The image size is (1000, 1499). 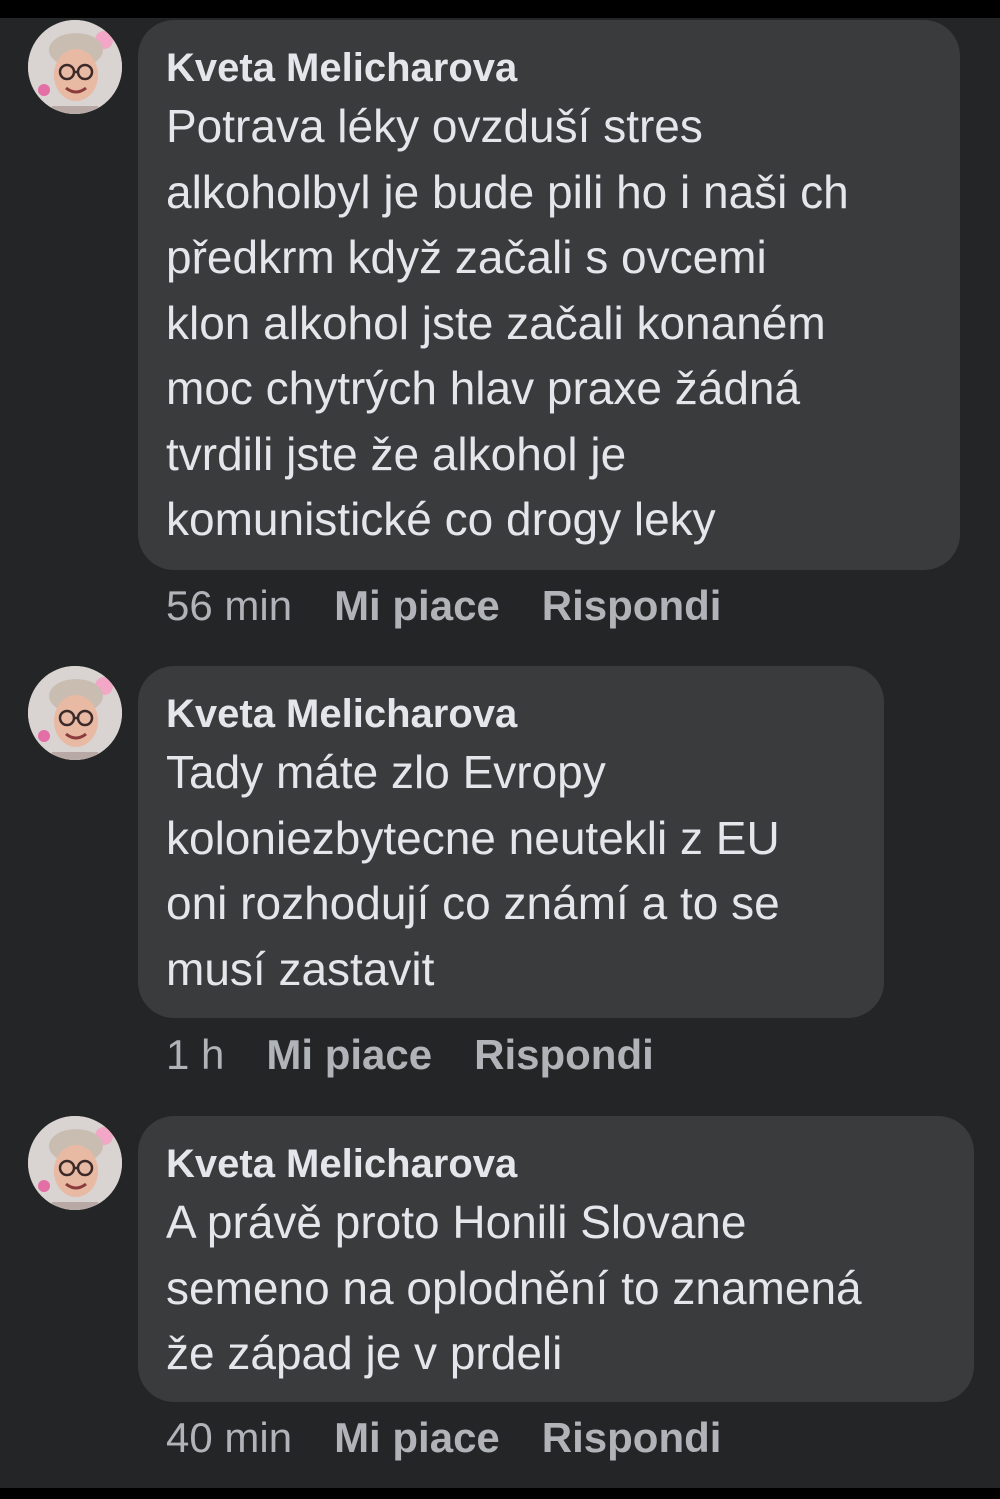 I want to click on comment-text-line: Potrava léky ovzduší stres, so click(x=434, y=126).